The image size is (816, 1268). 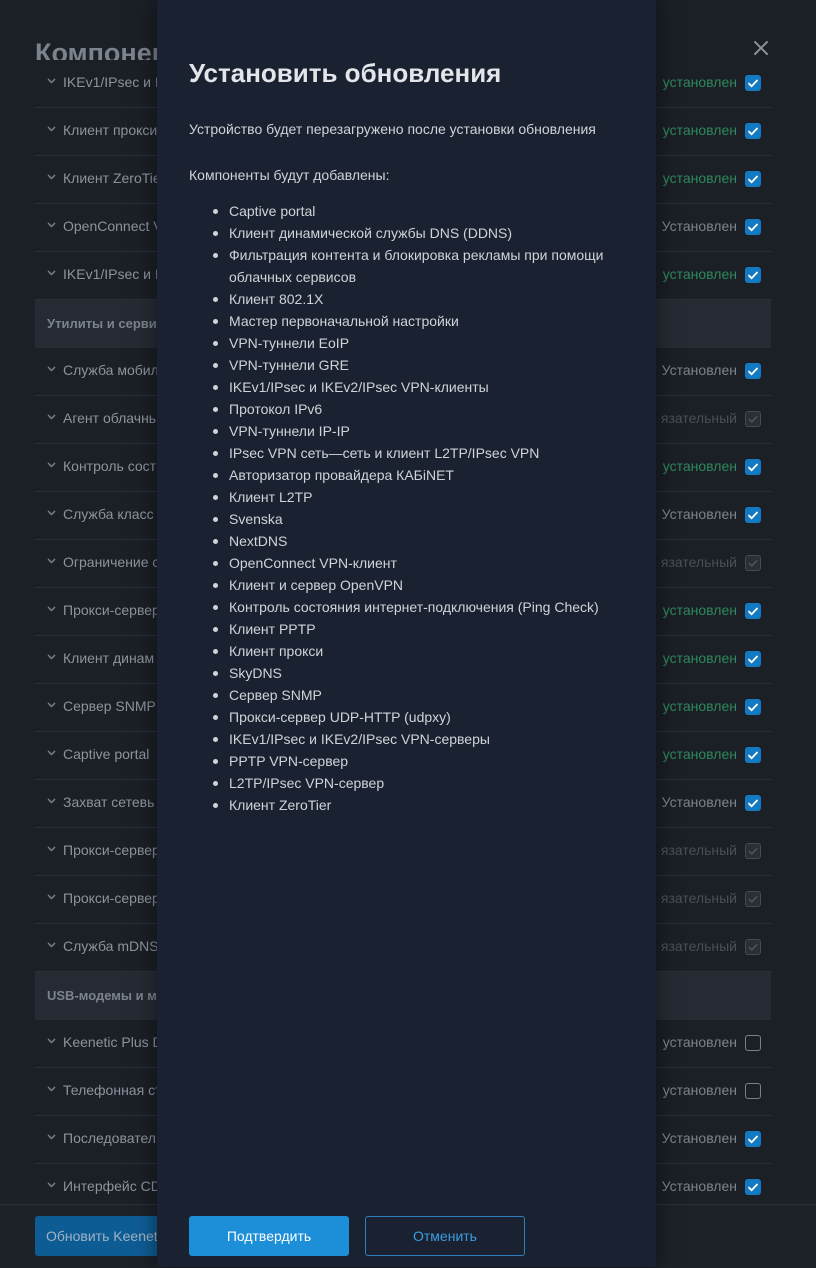 What do you see at coordinates (112, 178) in the screenshot?
I see `component-name: Клиент ZeroTie` at bounding box center [112, 178].